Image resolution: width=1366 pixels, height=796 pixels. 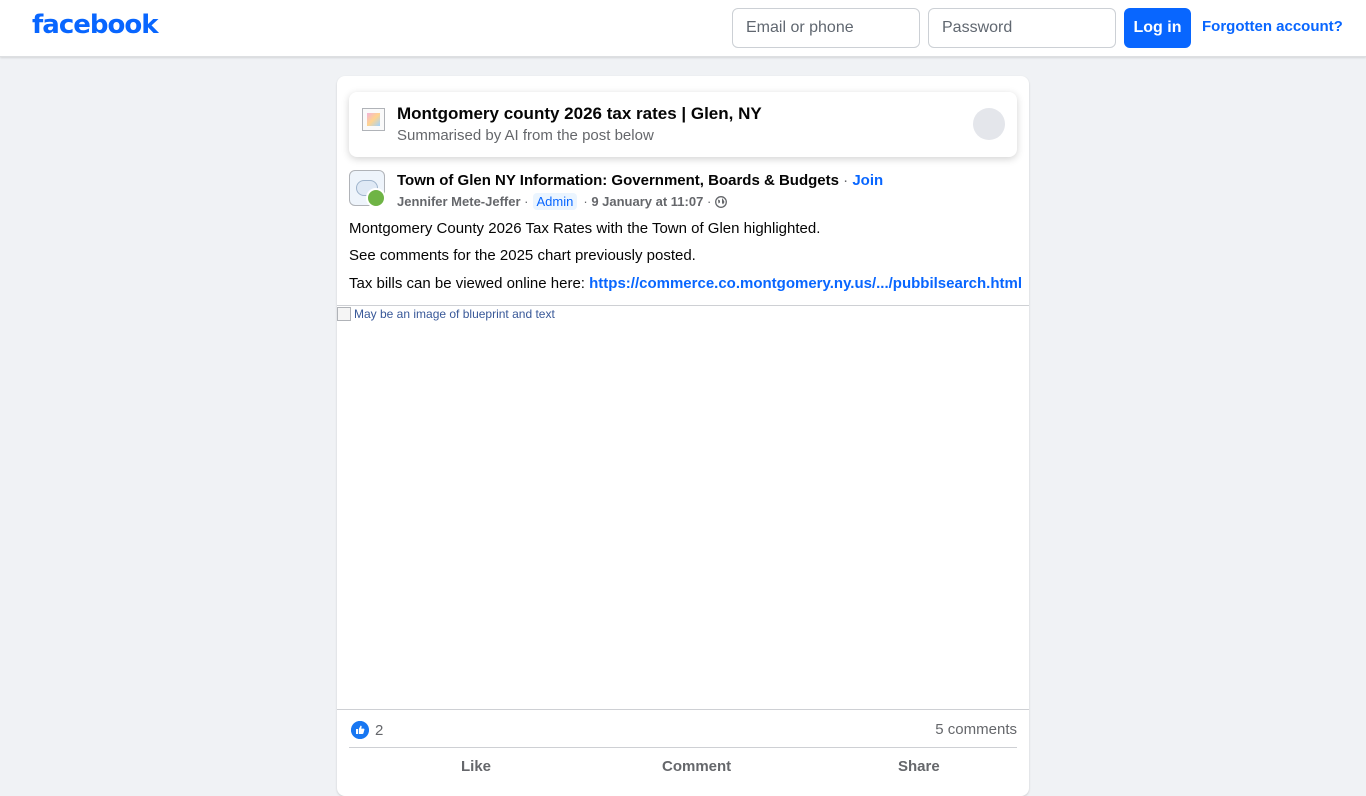 I want to click on summary-thumbnail, so click(x=373, y=119).